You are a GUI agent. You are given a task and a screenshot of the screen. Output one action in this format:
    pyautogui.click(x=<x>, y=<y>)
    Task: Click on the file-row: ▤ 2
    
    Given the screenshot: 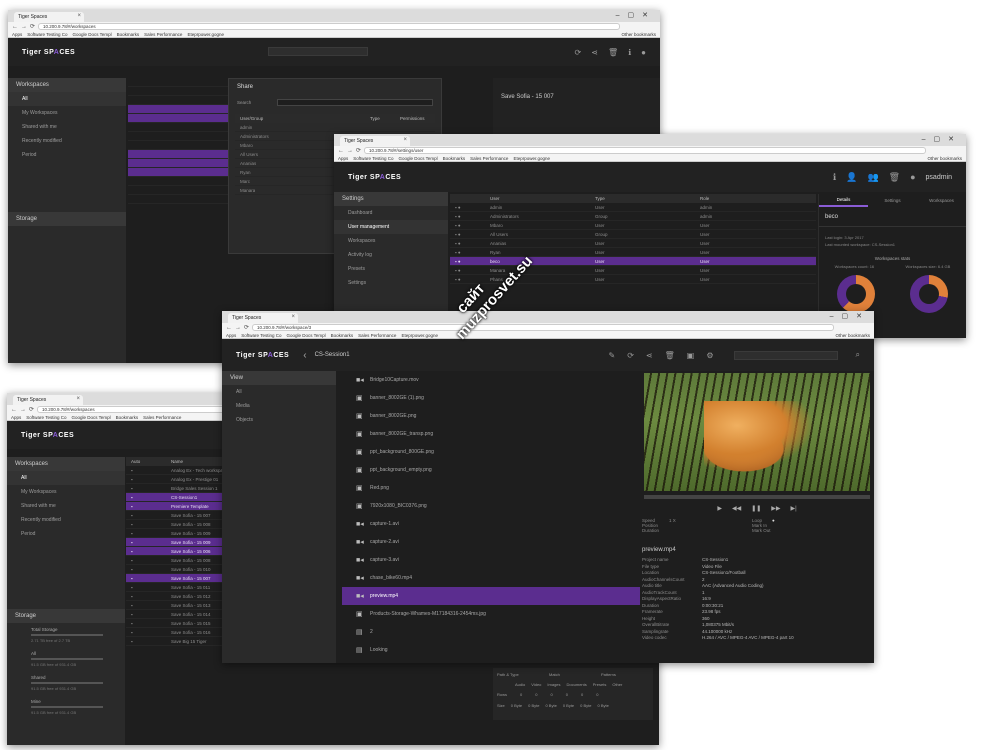 What is the action you would take?
    pyautogui.click(x=491, y=632)
    